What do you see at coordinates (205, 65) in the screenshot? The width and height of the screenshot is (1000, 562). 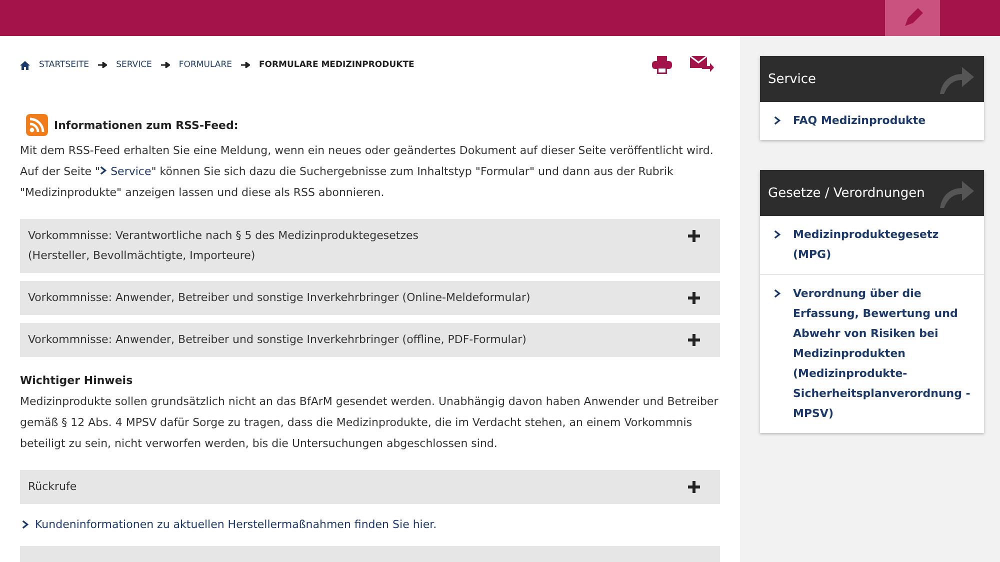 I see `breadcrumb-link: FORMULARE` at bounding box center [205, 65].